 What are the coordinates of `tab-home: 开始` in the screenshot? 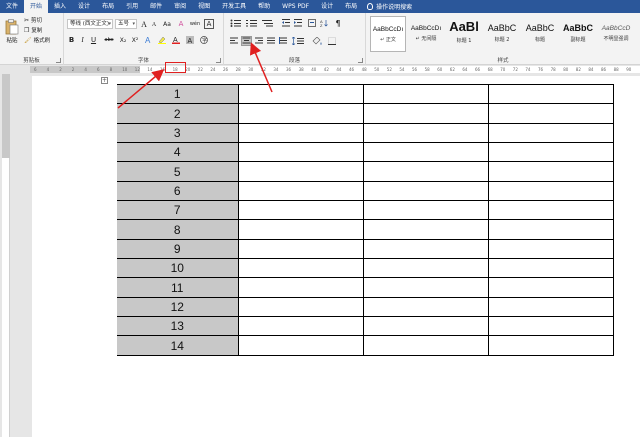 It's located at (36, 6).